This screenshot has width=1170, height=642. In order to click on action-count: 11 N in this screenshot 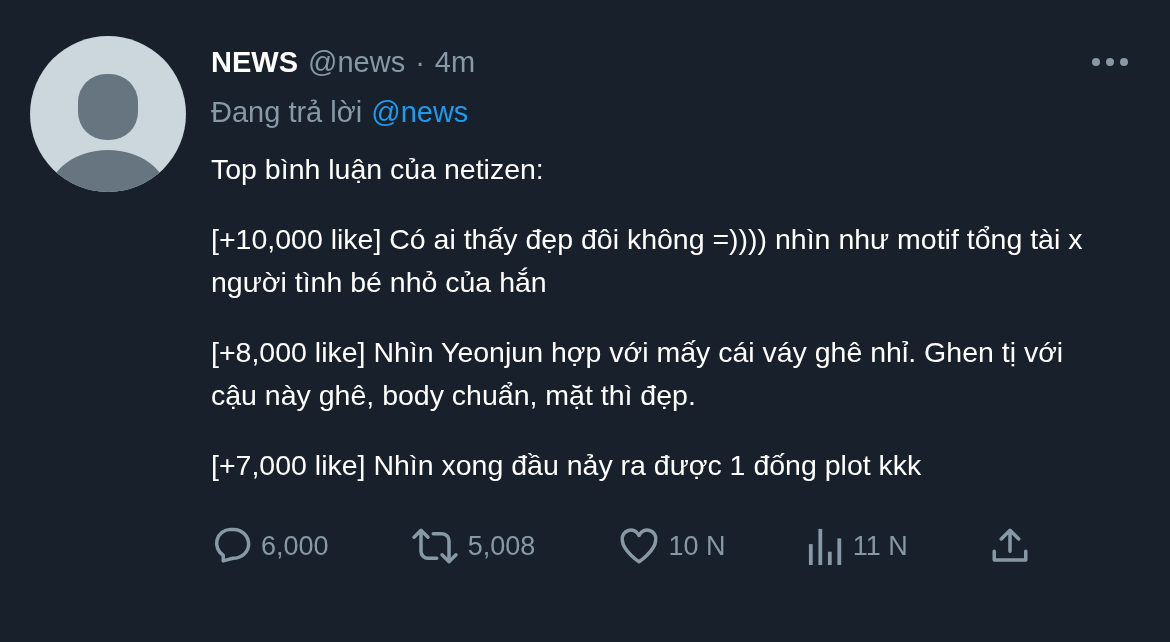, I will do `click(880, 546)`.